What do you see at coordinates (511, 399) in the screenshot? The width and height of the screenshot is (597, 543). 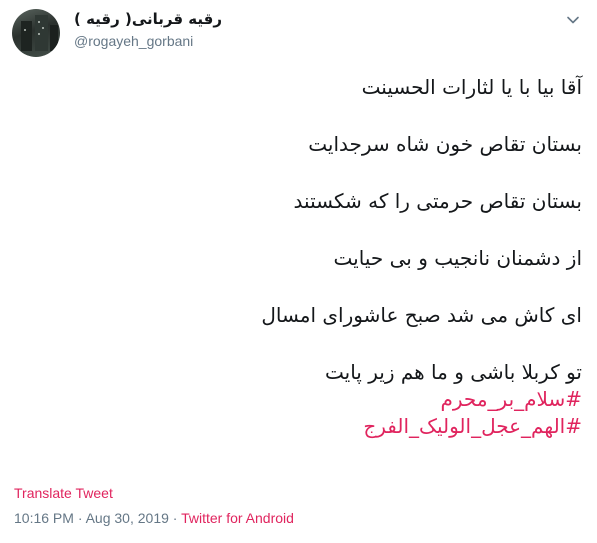 I see `hashtag-link: #سلام_بر_محرم` at bounding box center [511, 399].